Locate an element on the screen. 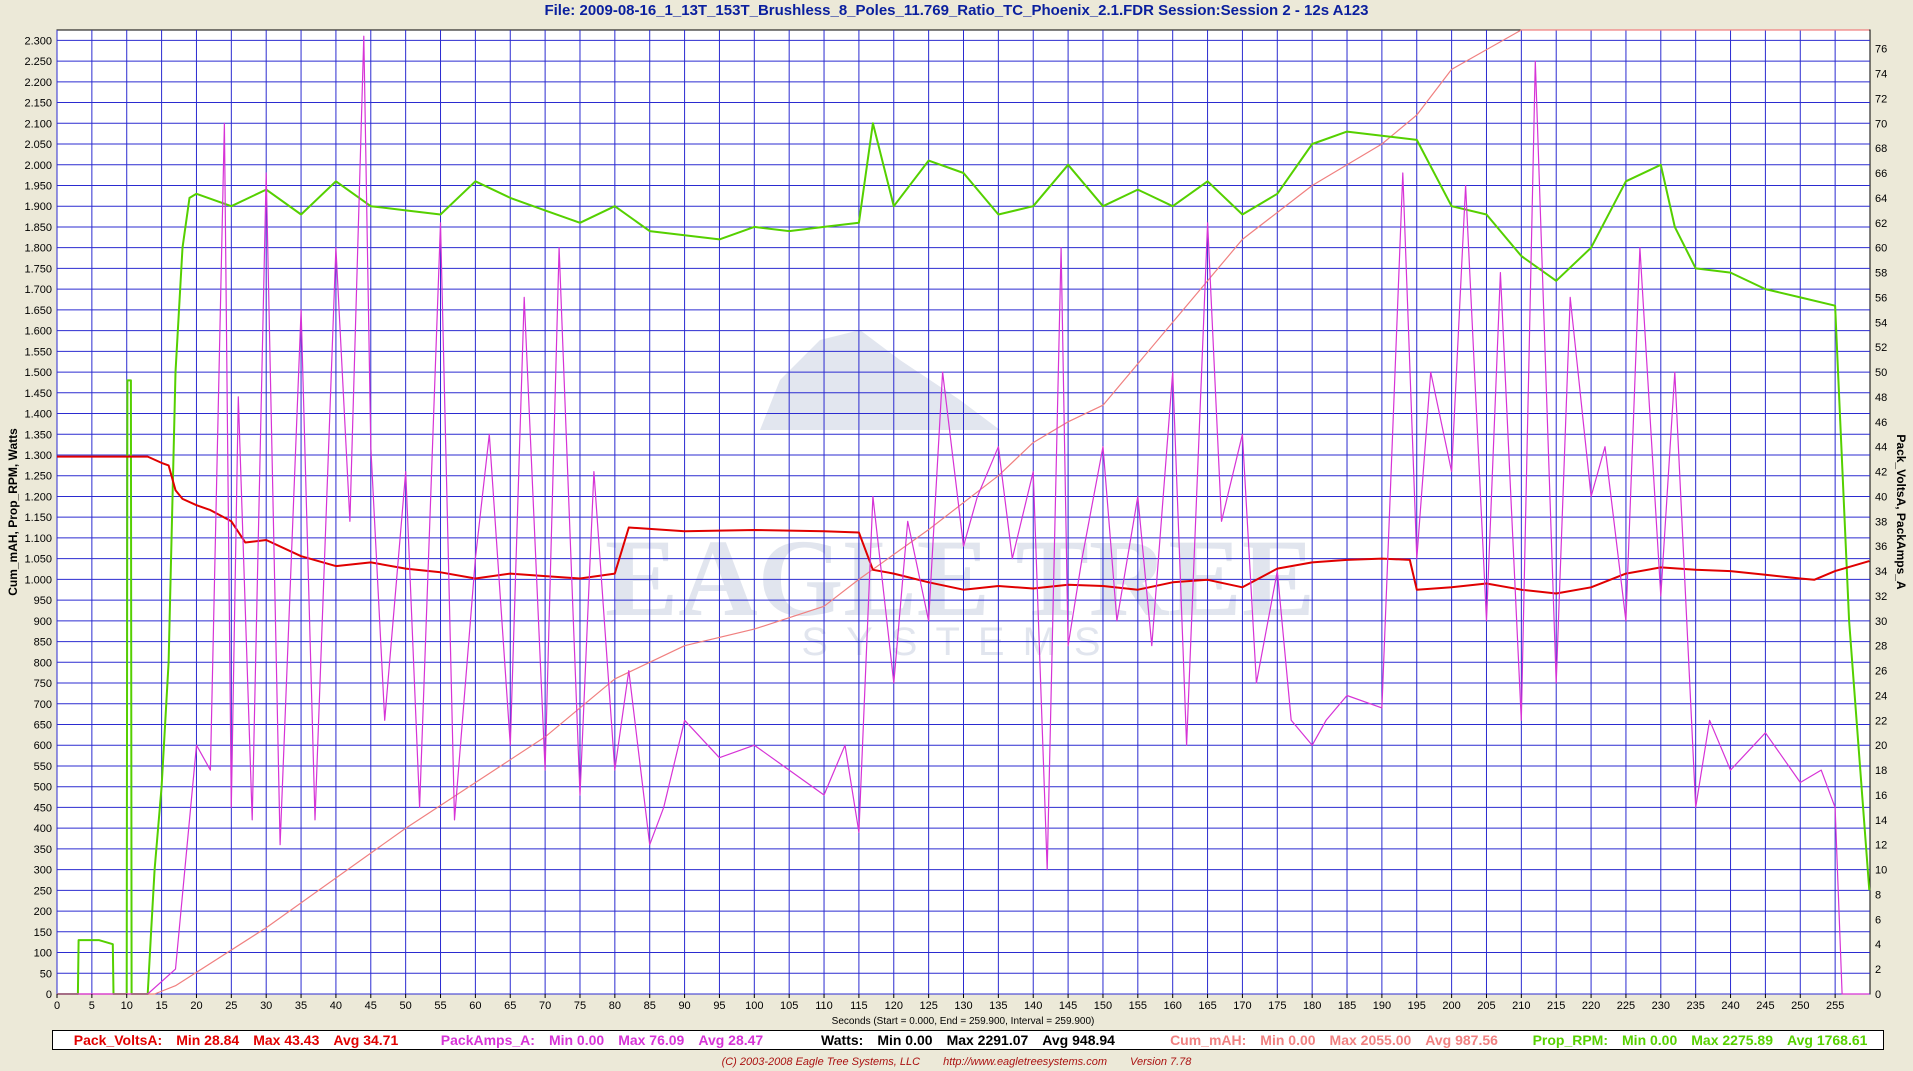 The image size is (1913, 1071). stat-name: Prop_RPM: is located at coordinates (1570, 1040).